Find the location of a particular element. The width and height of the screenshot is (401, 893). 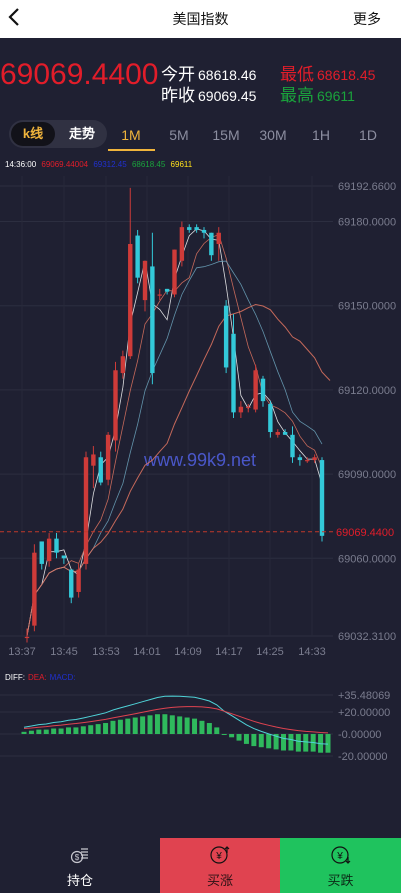

macd-legend: DIFF: DEA: MACD: is located at coordinates (40, 677).